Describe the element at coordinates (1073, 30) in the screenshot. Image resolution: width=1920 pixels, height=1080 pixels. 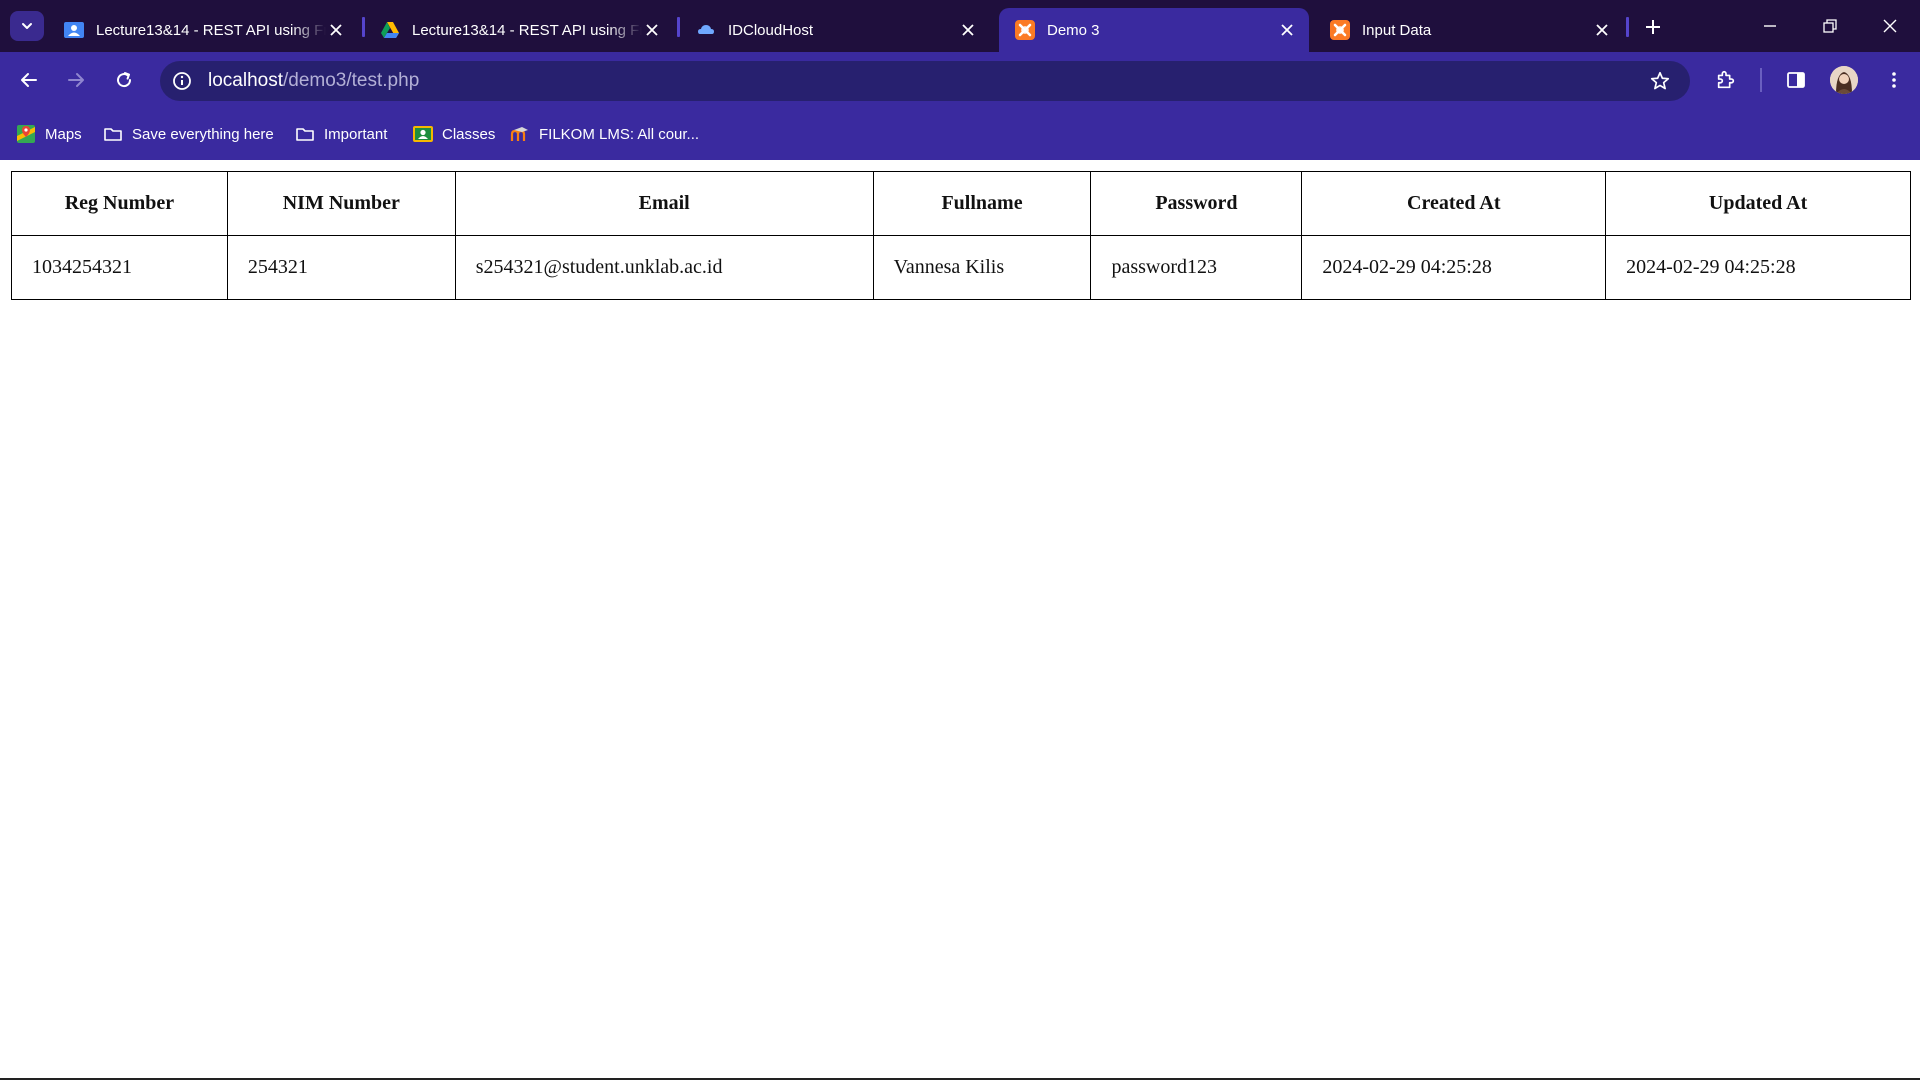
I see `tab-title: Demo 3` at that location.